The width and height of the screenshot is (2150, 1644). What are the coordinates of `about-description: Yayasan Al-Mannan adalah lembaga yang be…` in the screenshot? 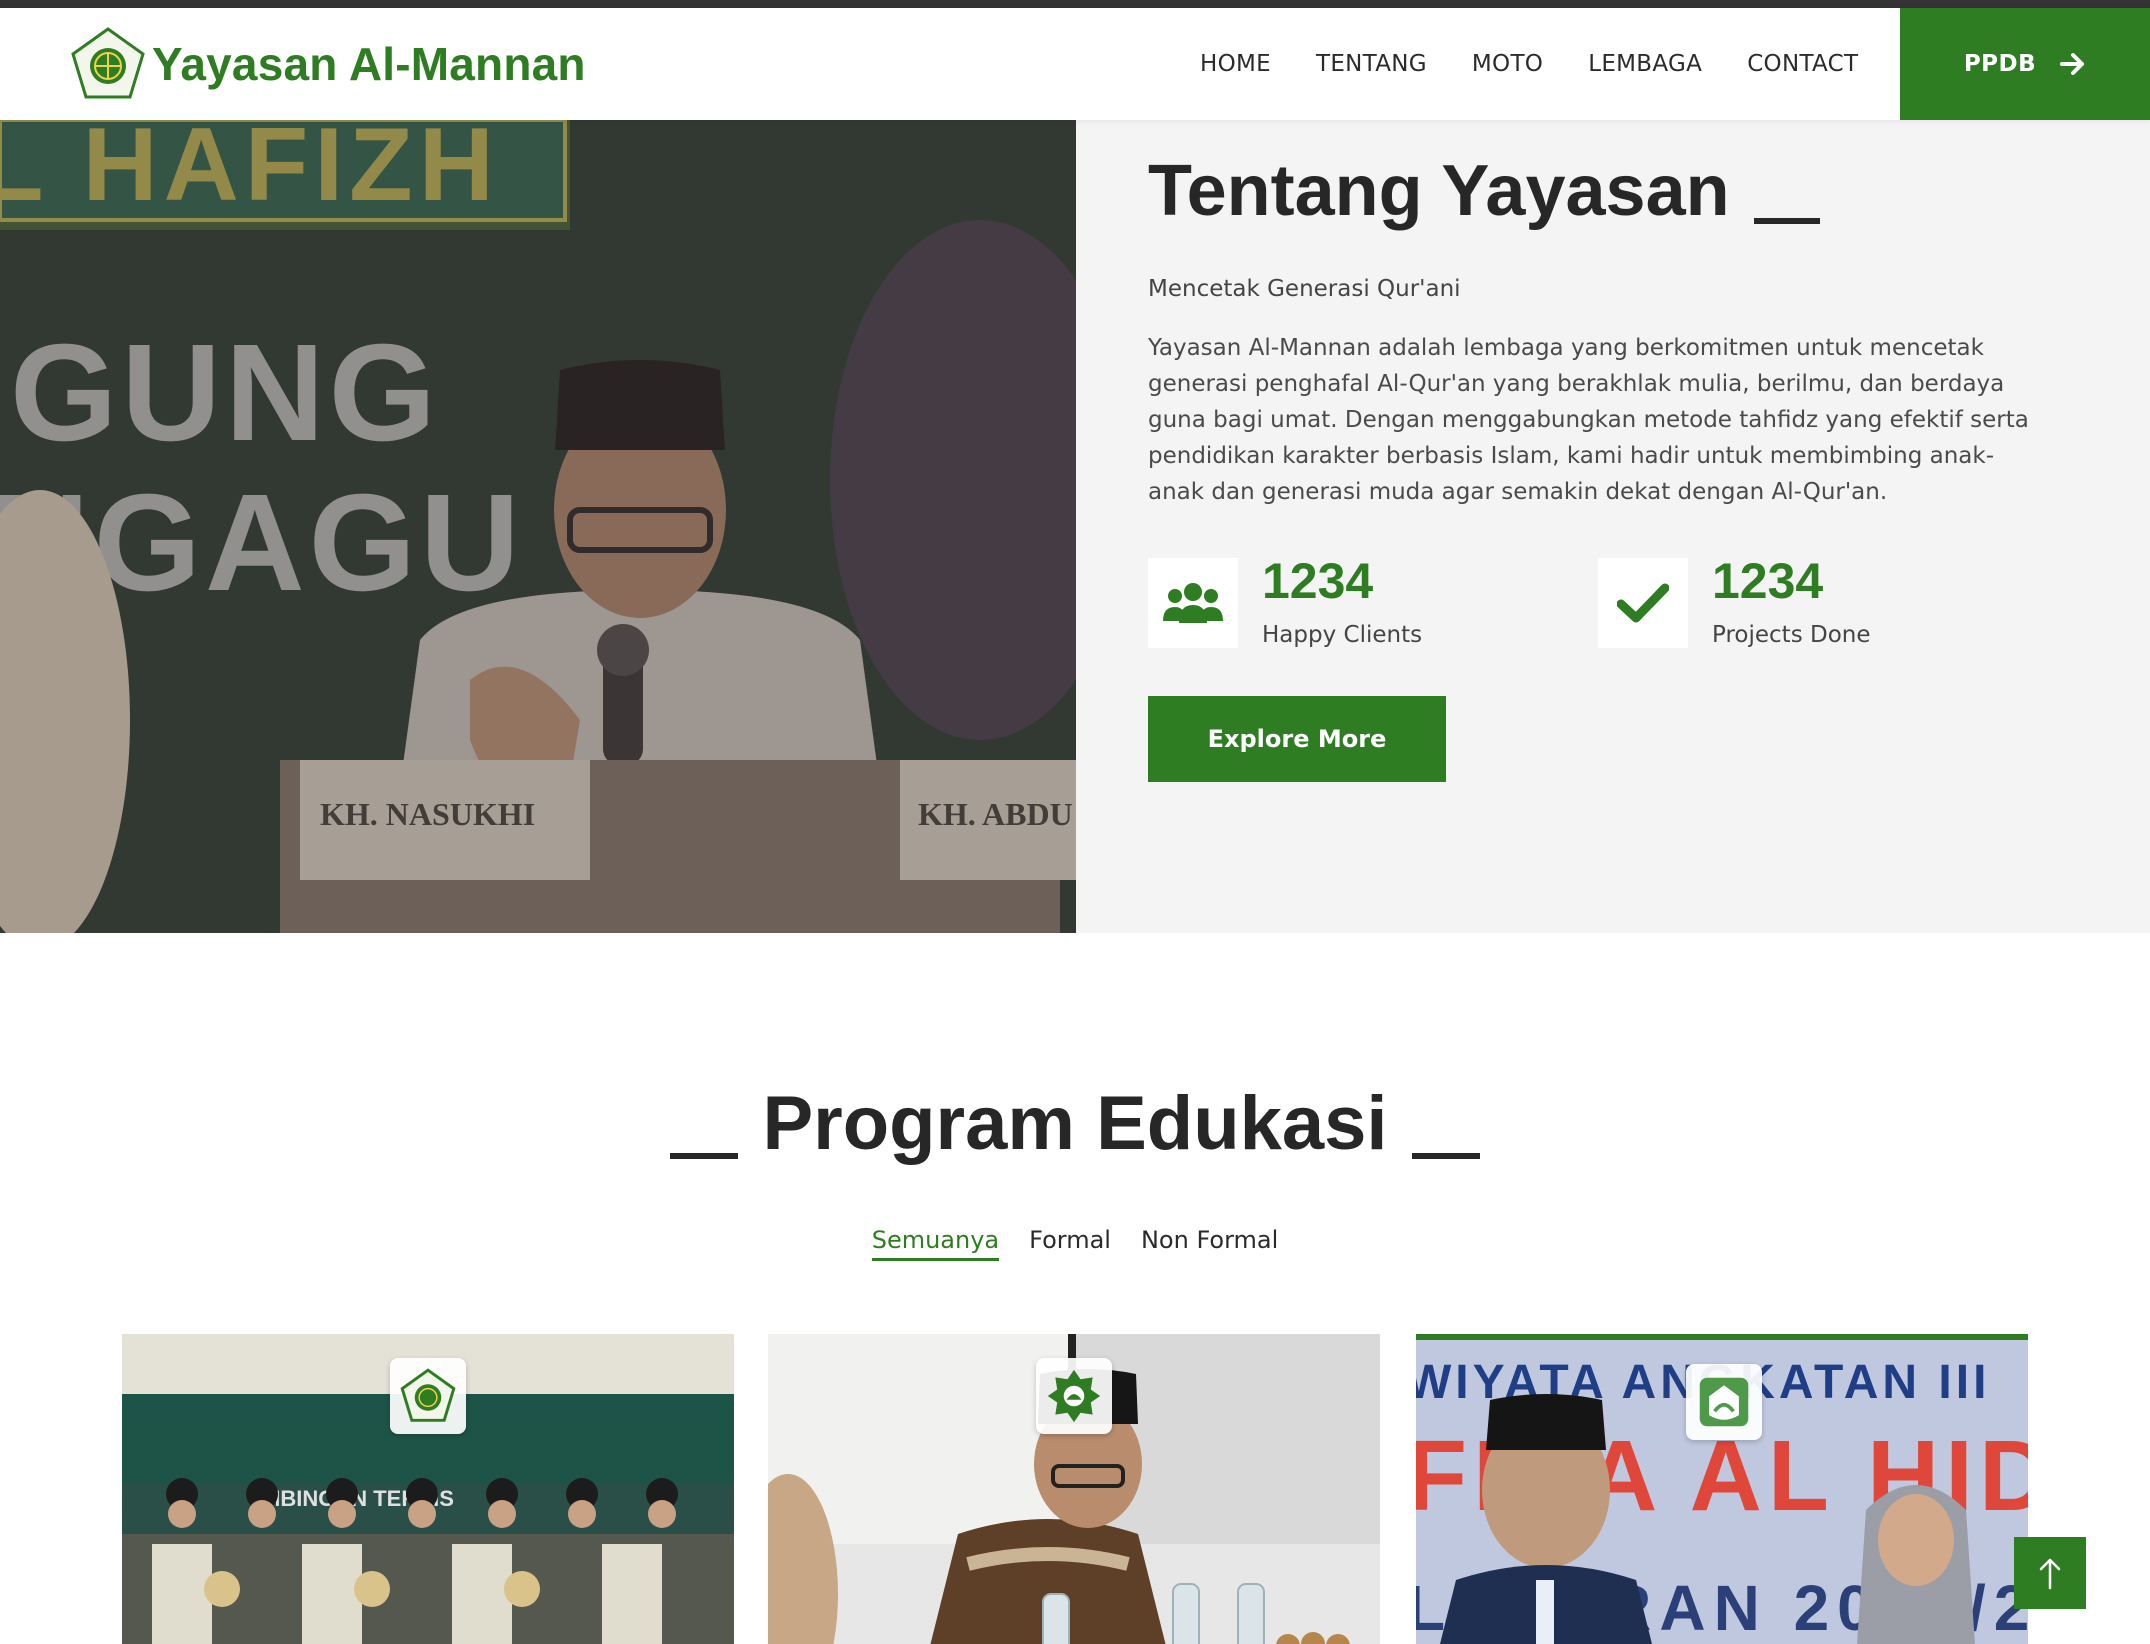 It's located at (1588, 420).